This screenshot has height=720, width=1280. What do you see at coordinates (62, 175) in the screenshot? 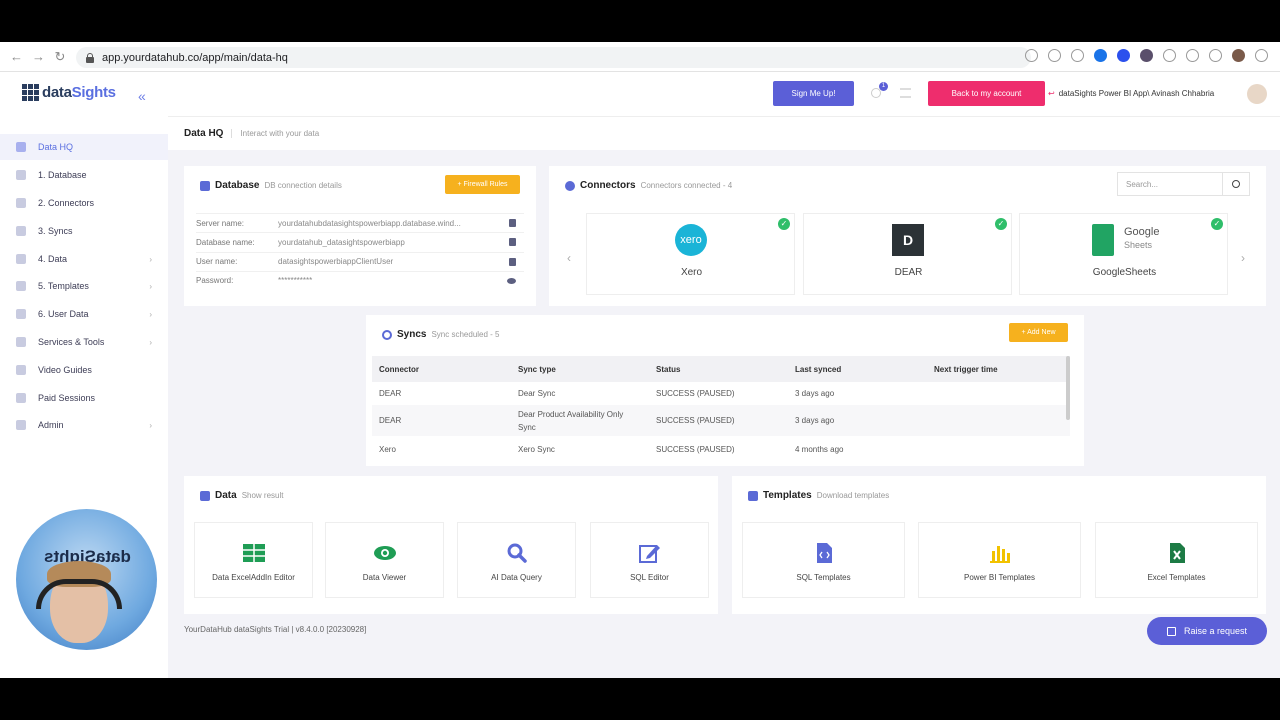
I see `sidebar-item-label: 1. Database` at bounding box center [62, 175].